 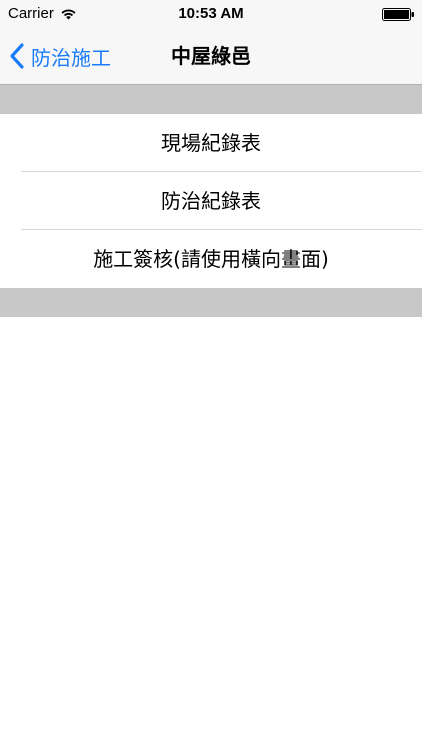 What do you see at coordinates (398, 14) in the screenshot?
I see `battery-icon` at bounding box center [398, 14].